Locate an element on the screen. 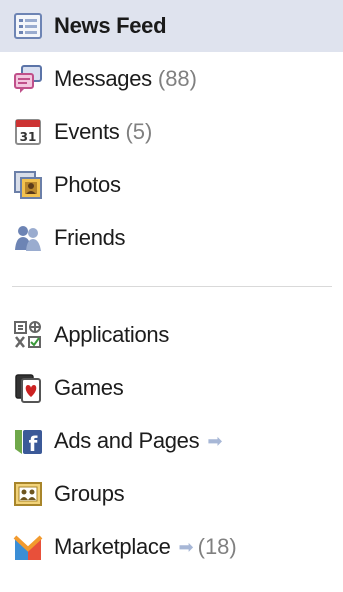 This screenshot has height=592, width=343. marketplace-icon is located at coordinates (28, 547).